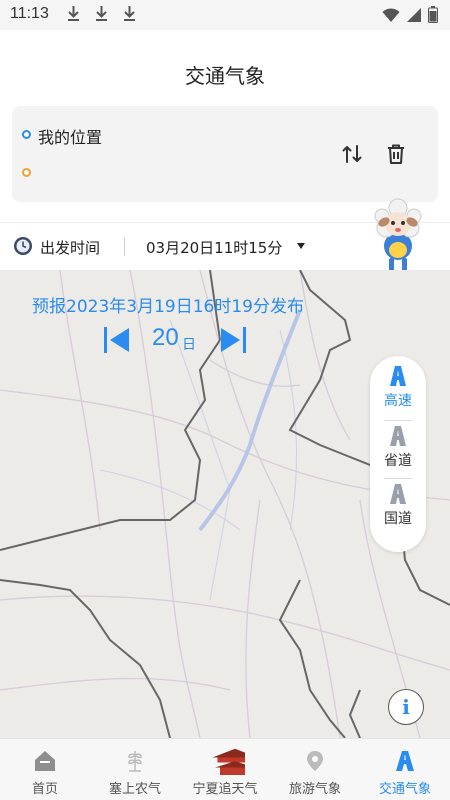 Image resolution: width=450 pixels, height=800 pixels. I want to click on day-navigator: 20 日, so click(175, 340).